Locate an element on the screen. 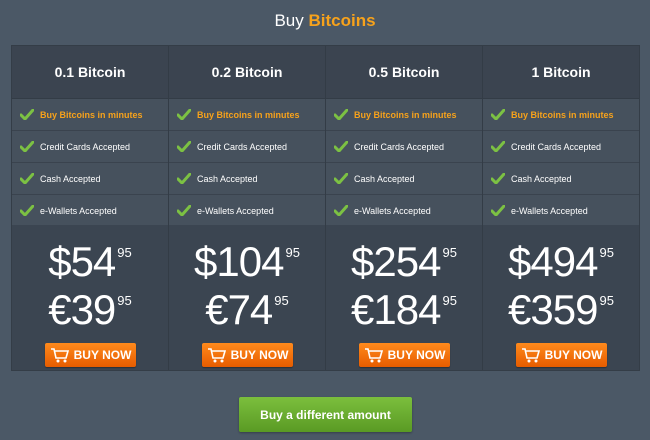 This screenshot has width=650, height=440. price-usd: $494 95 is located at coordinates (561, 261).